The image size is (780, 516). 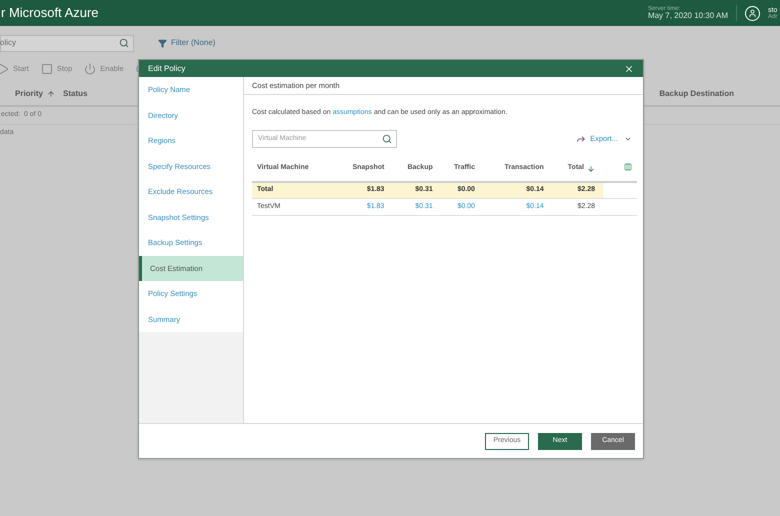 I want to click on avatar-icon, so click(x=752, y=13).